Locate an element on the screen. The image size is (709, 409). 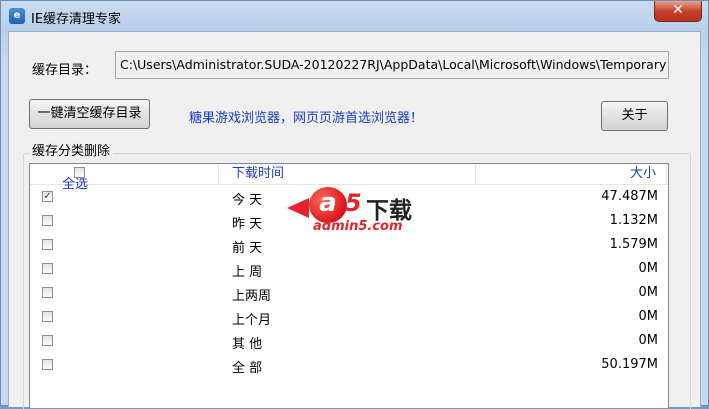
watermark-arrow-icon is located at coordinates (298, 208).